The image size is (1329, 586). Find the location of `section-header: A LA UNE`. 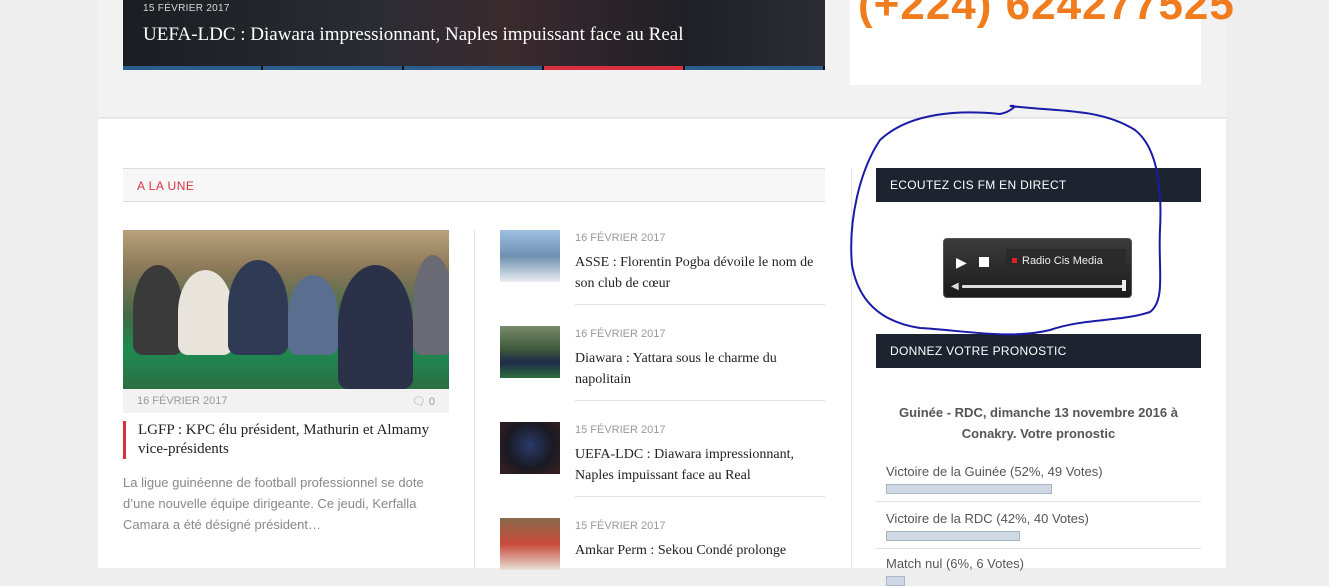

section-header: A LA UNE is located at coordinates (474, 185).